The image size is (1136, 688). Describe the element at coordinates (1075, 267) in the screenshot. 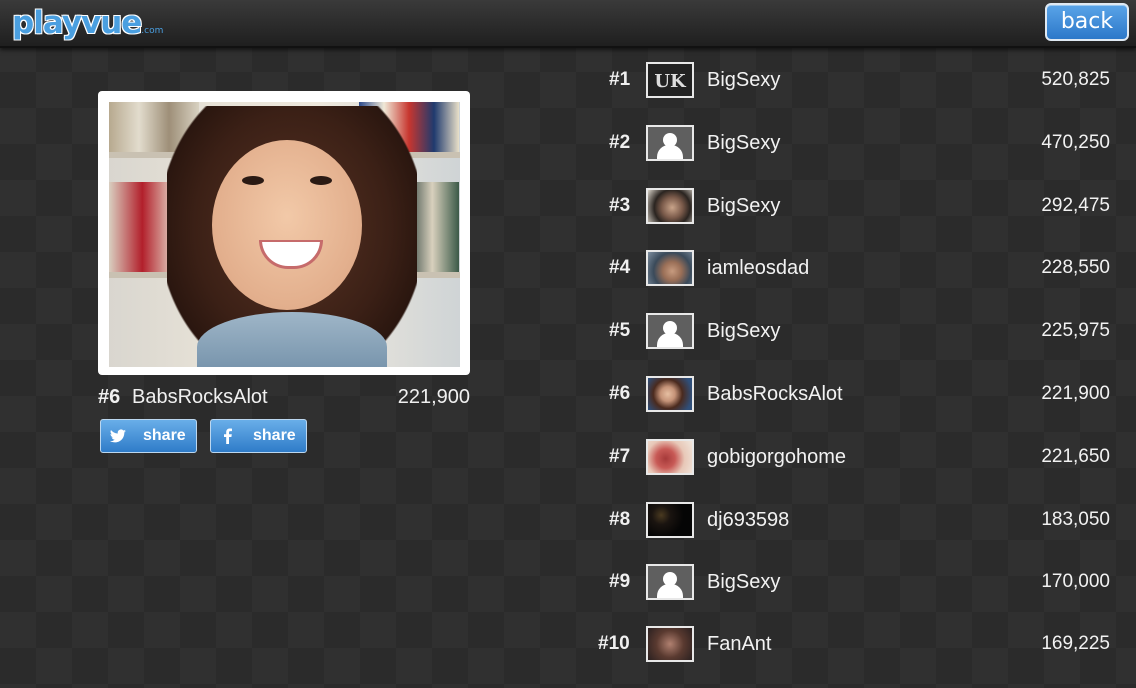

I see `score: 228,550` at that location.